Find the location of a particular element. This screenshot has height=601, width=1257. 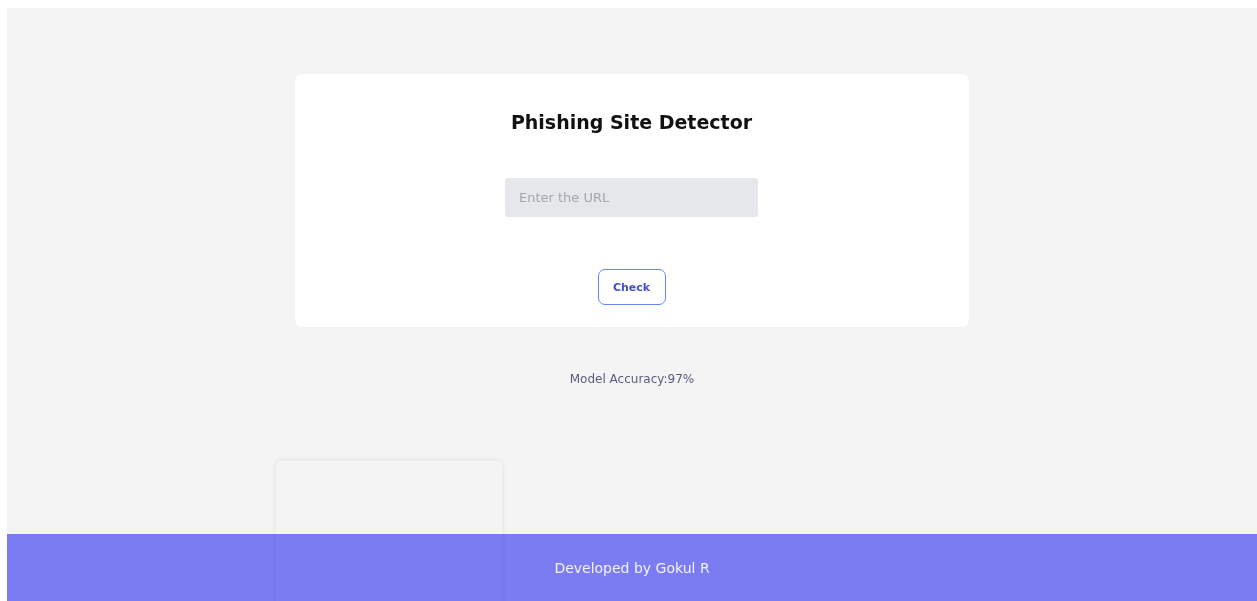

footer-text: Developed by Gokul R is located at coordinates (632, 567).